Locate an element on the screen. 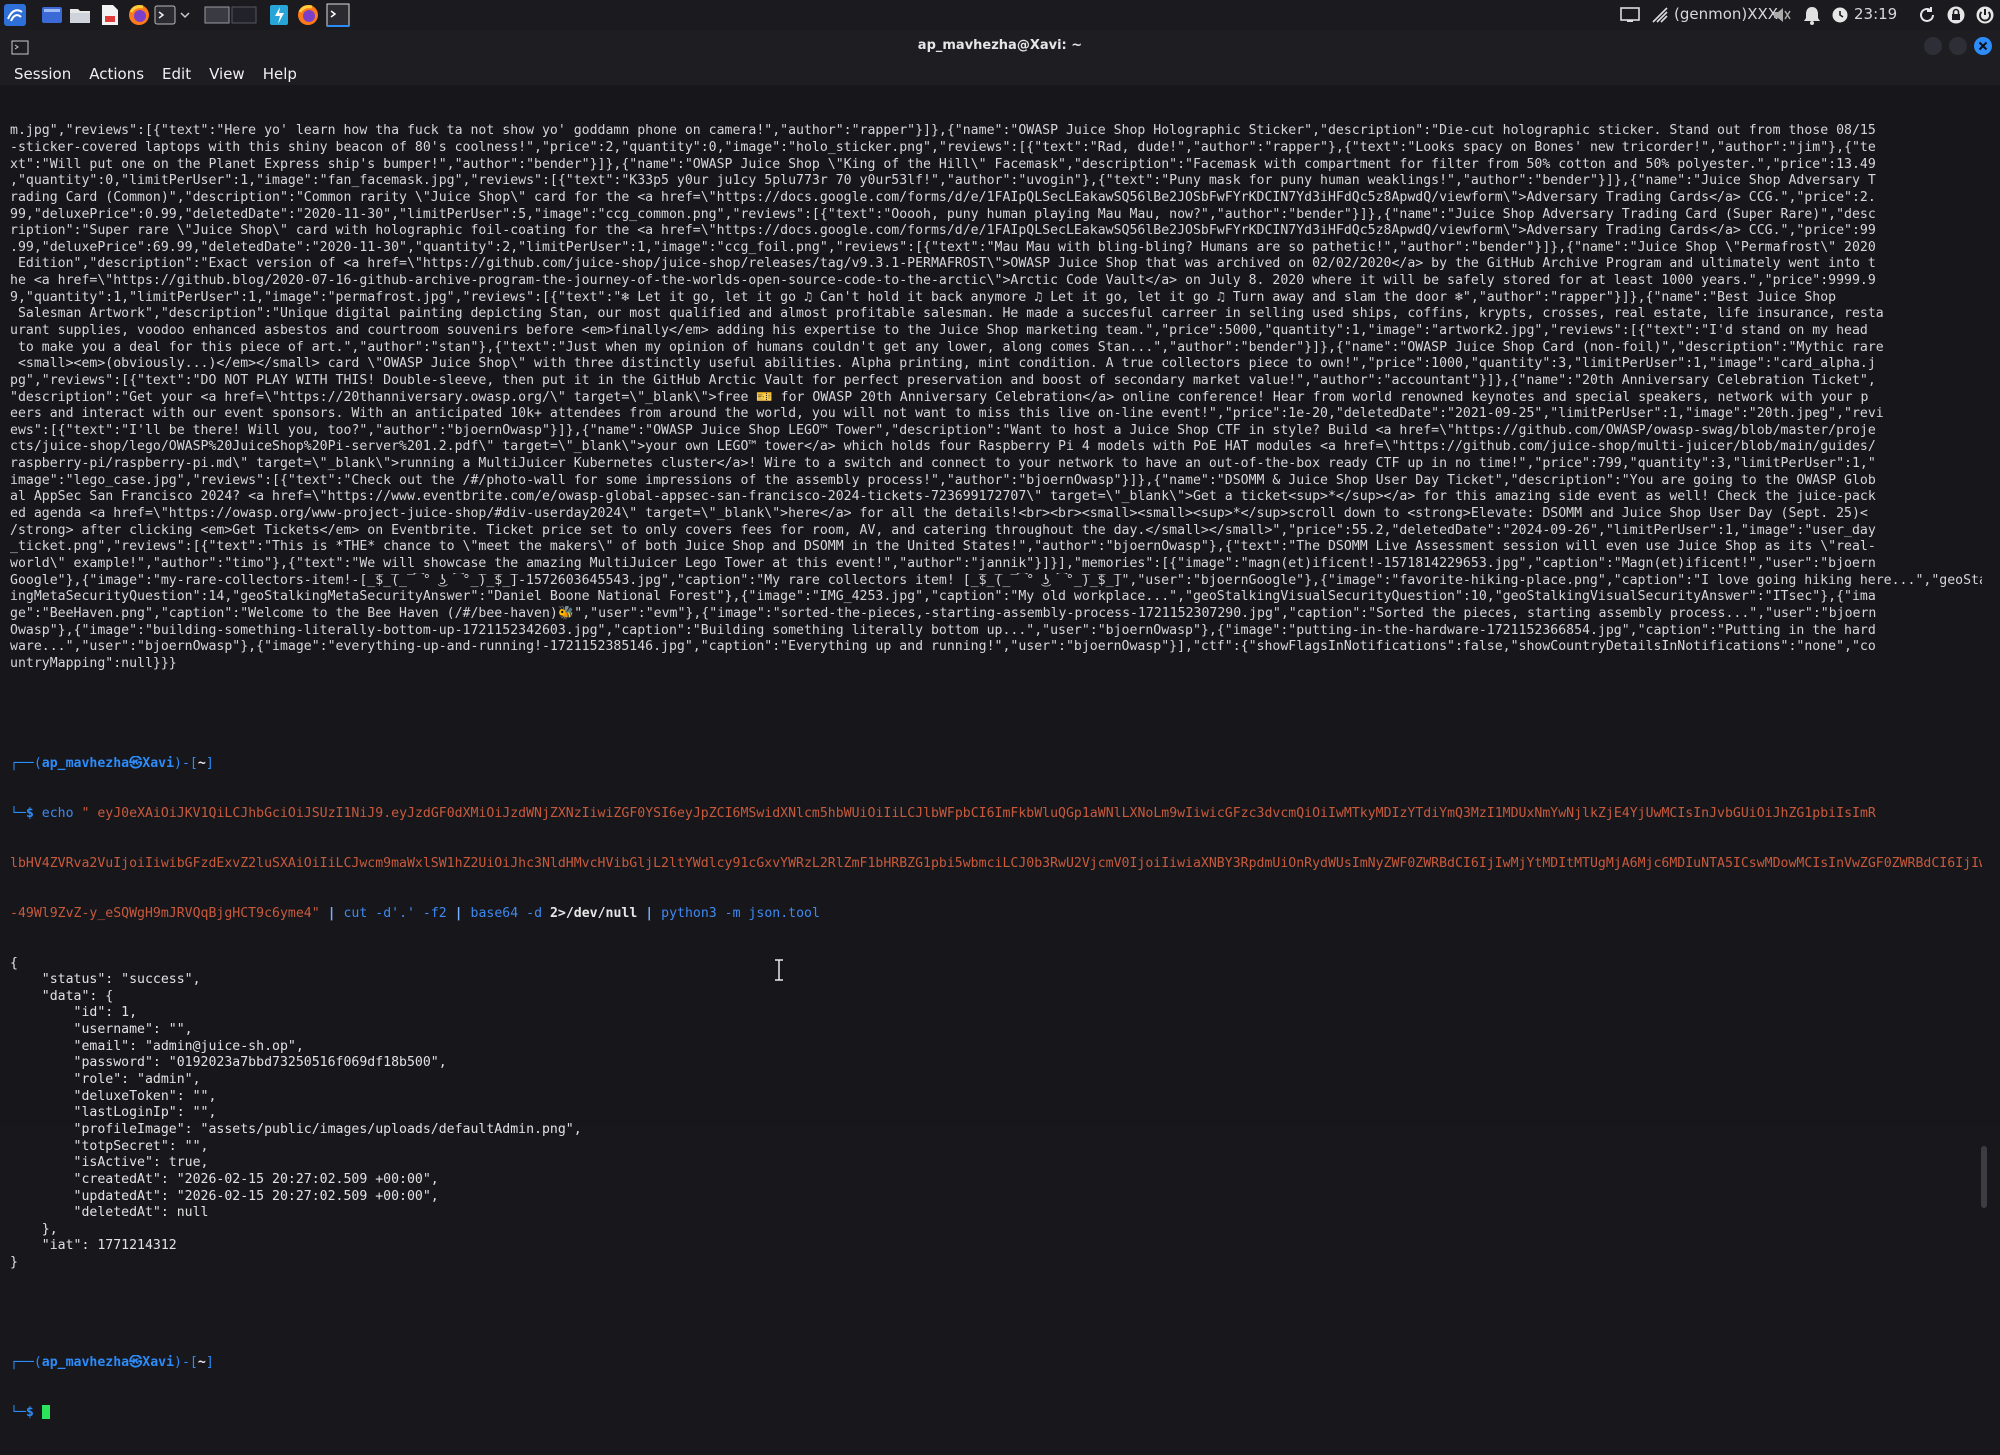 Image resolution: width=2000 pixels, height=1455 pixels. json-line: { is located at coordinates (14, 963).